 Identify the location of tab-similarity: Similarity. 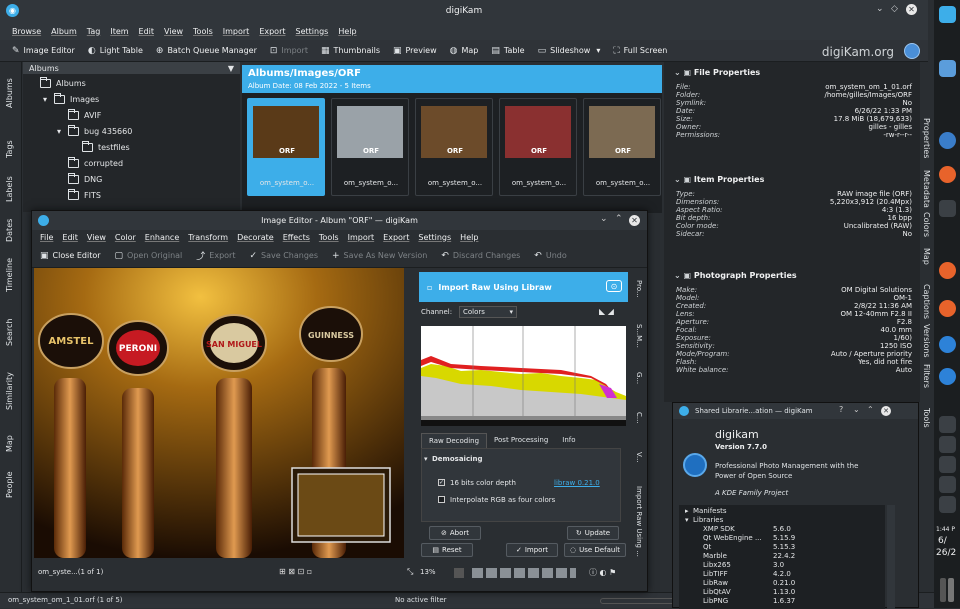
(9, 391).